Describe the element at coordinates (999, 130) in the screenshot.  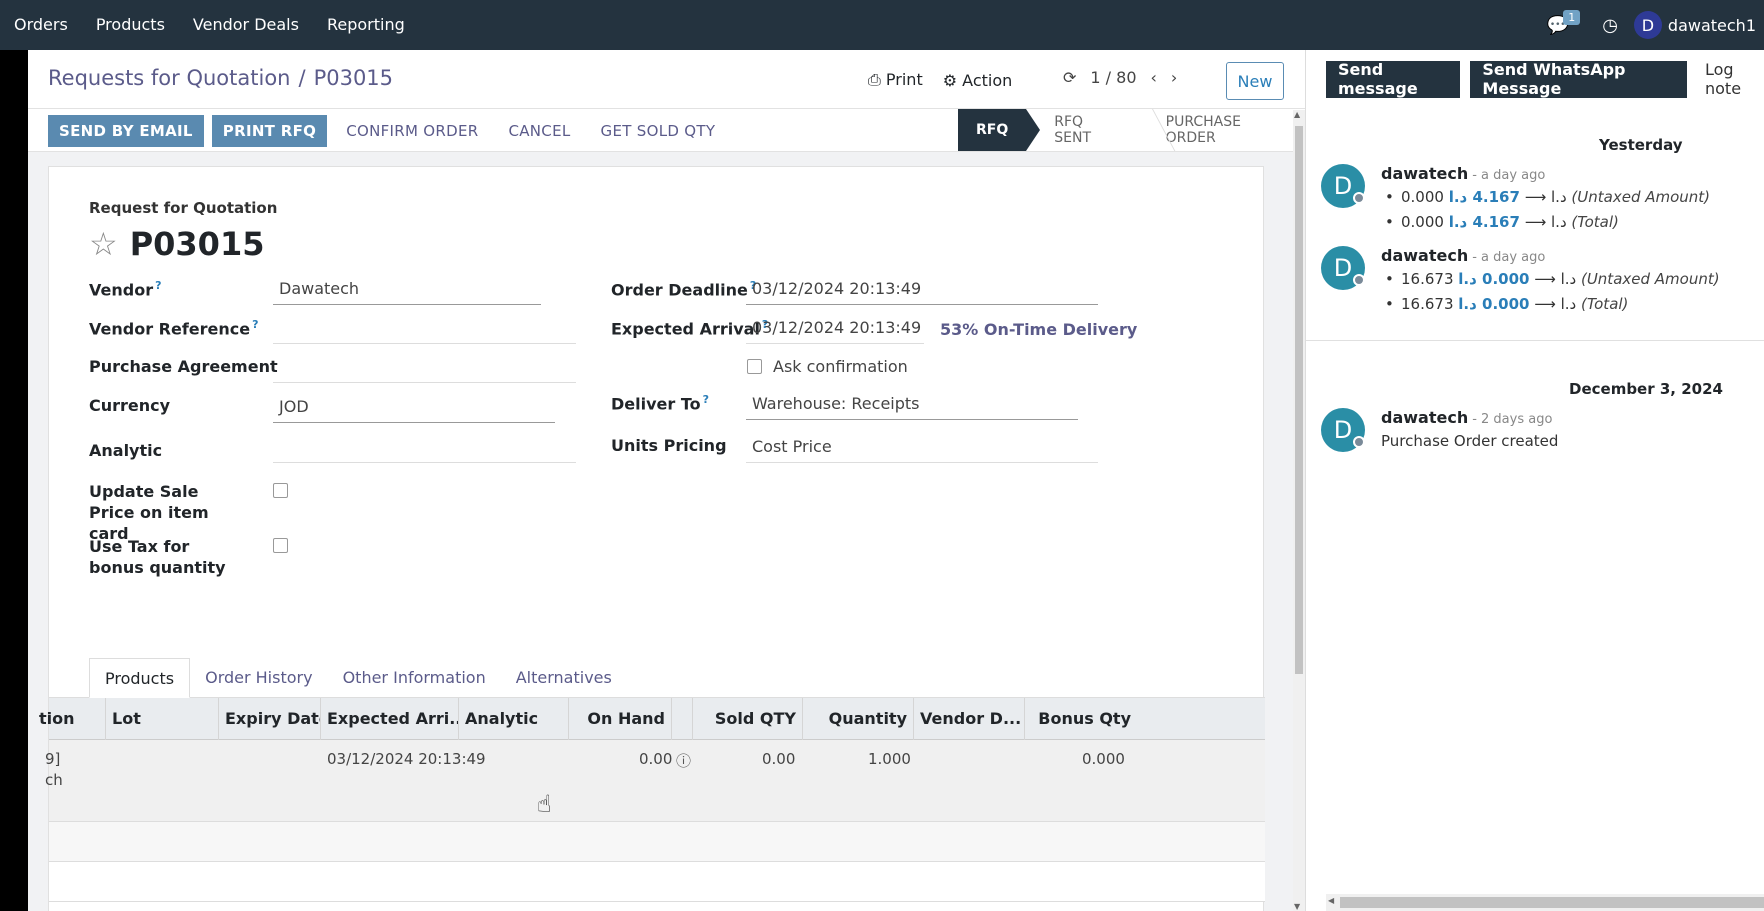
I see `stage-rfq: RFQ` at that location.